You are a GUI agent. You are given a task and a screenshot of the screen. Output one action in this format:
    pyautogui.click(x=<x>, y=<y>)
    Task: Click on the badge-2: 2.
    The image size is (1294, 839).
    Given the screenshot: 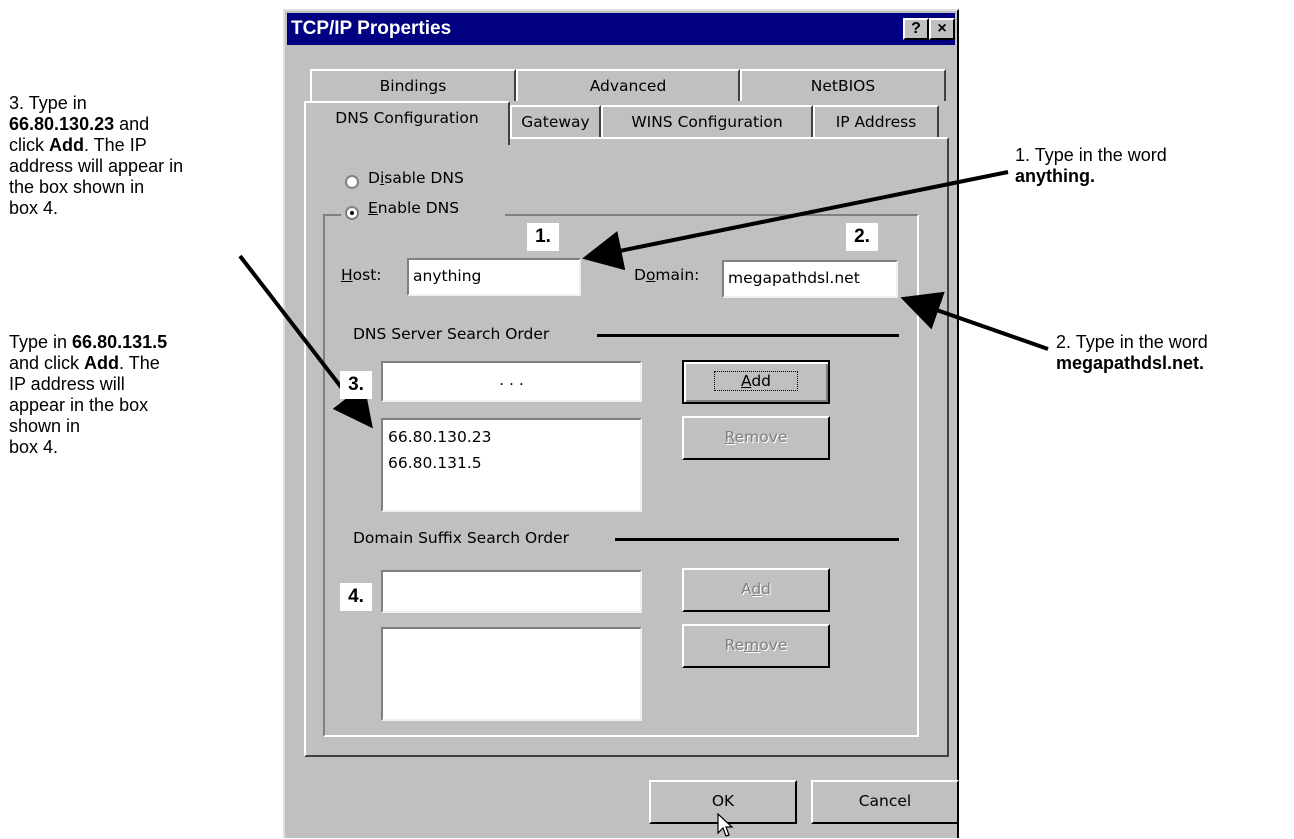 What is the action you would take?
    pyautogui.click(x=862, y=237)
    